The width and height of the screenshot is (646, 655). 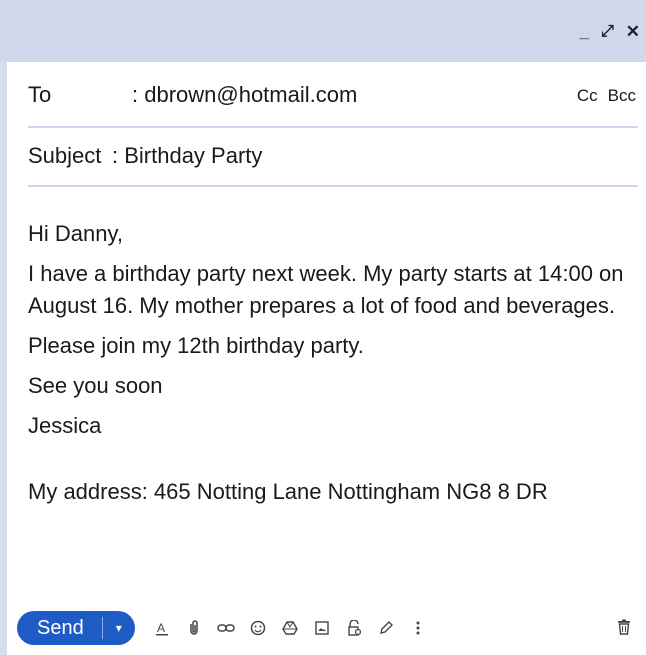 I want to click on cc-bcc-links: Cc Bcc, so click(x=606, y=96).